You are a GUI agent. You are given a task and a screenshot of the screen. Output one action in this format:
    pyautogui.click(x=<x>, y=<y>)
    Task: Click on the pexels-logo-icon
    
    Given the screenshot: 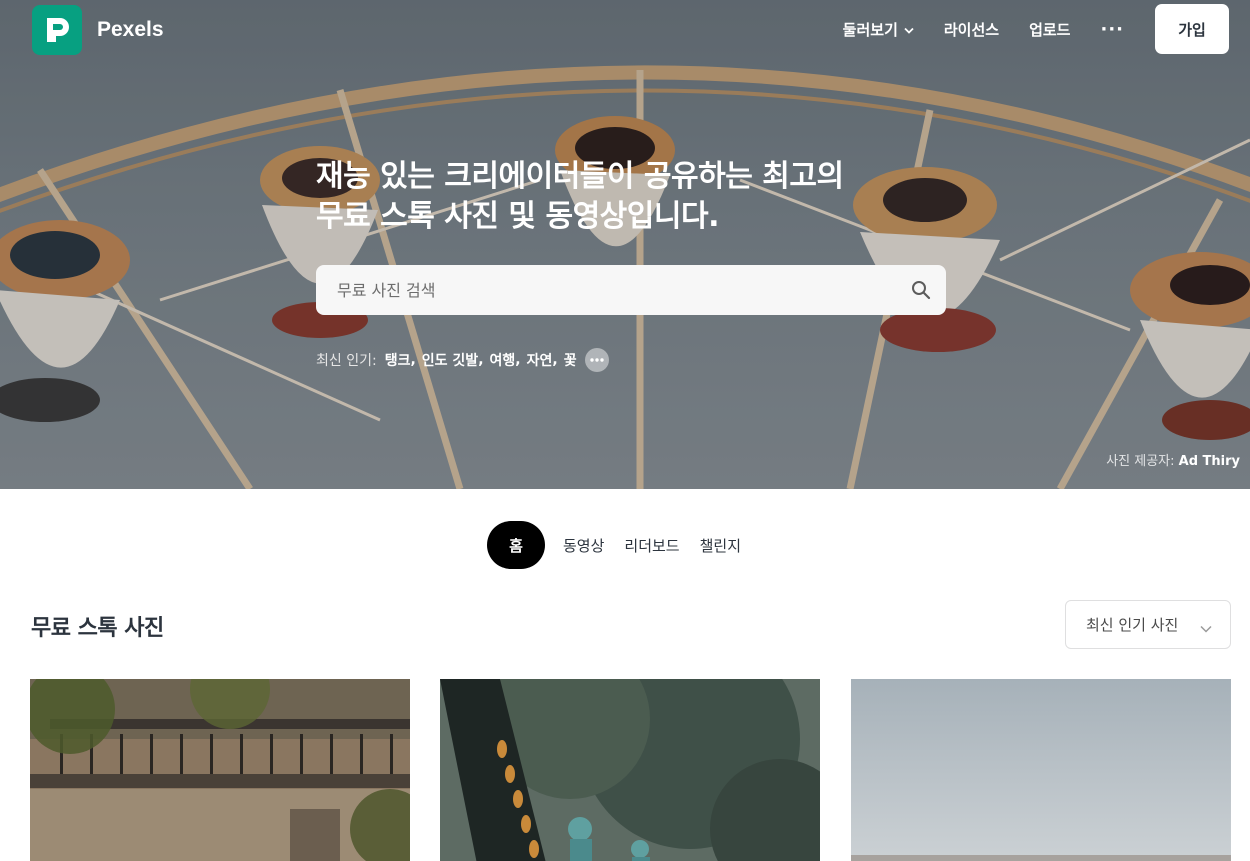 What is the action you would take?
    pyautogui.click(x=57, y=30)
    